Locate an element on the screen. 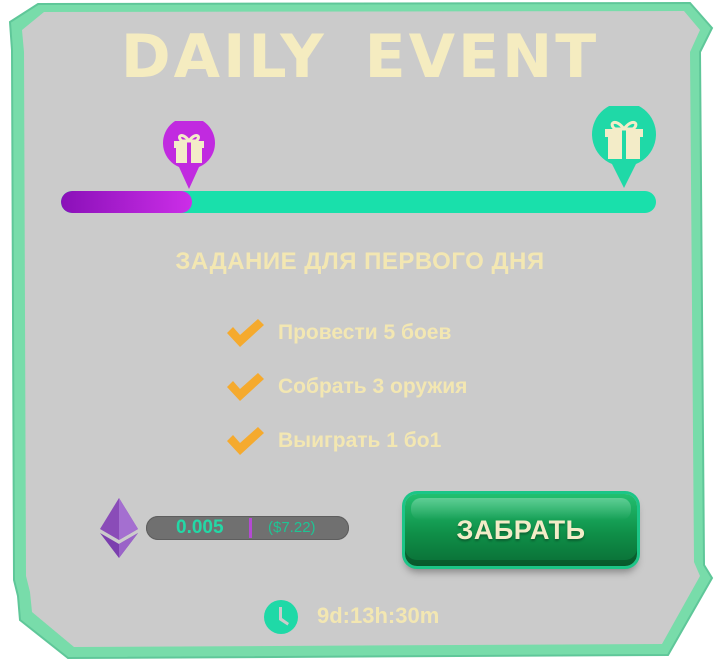 Image resolution: width=720 pixels, height=666 pixels. task-label: Выиграть 1 бо1 is located at coordinates (360, 440).